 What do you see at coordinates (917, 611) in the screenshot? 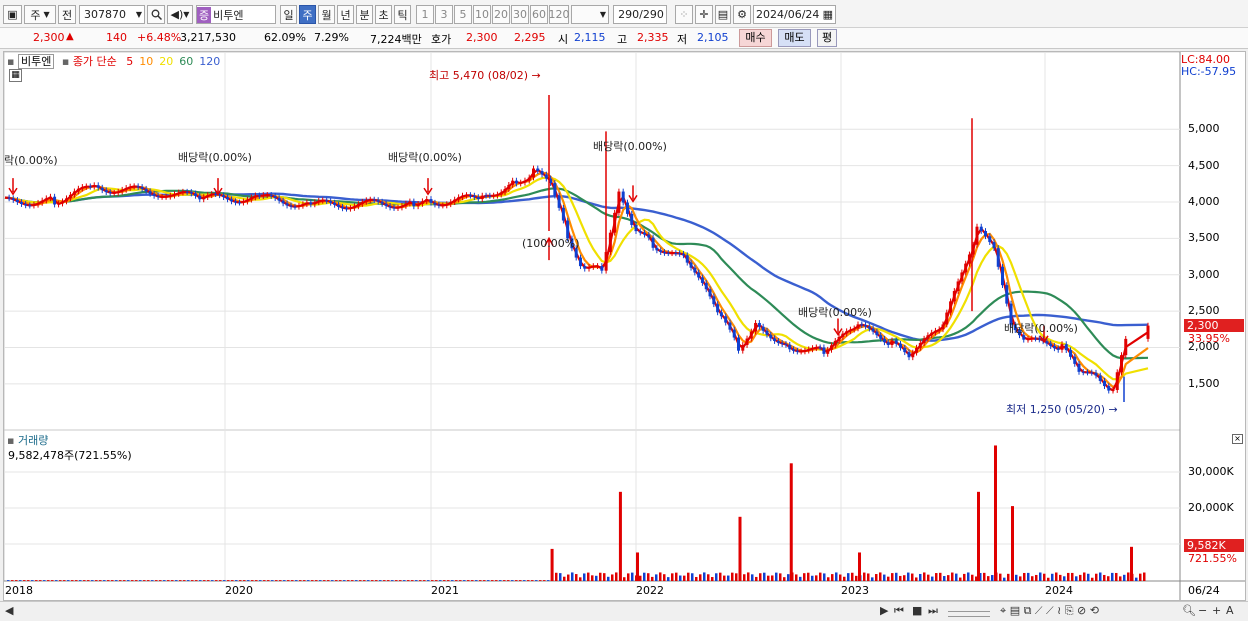
I see `stop-icon: ■` at bounding box center [917, 611].